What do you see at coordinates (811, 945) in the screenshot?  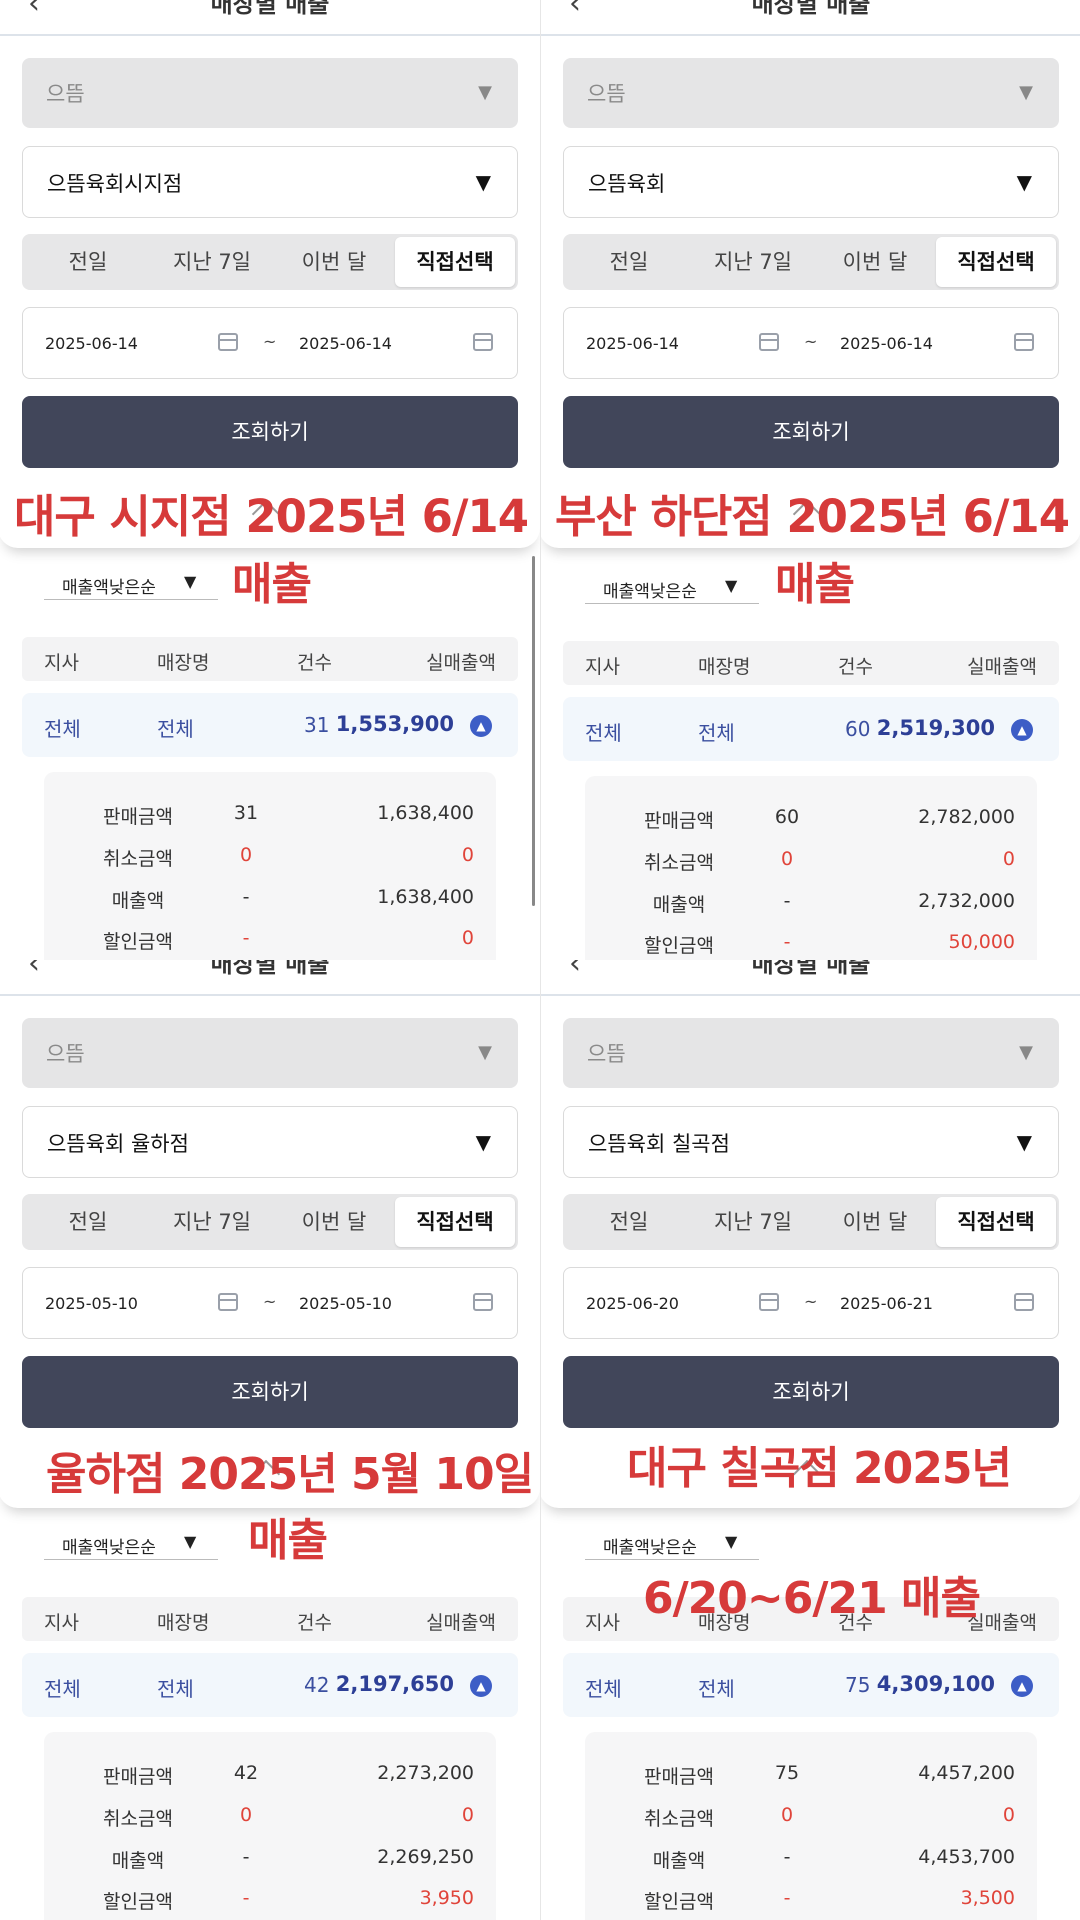 I see `detail-row-discount: 할인금액 - 50,000` at bounding box center [811, 945].